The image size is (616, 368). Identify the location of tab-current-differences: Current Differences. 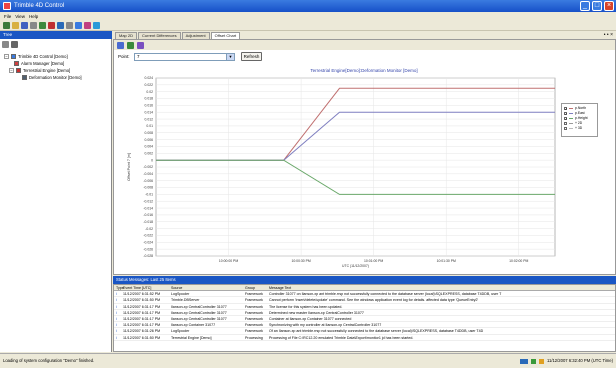
(159, 35).